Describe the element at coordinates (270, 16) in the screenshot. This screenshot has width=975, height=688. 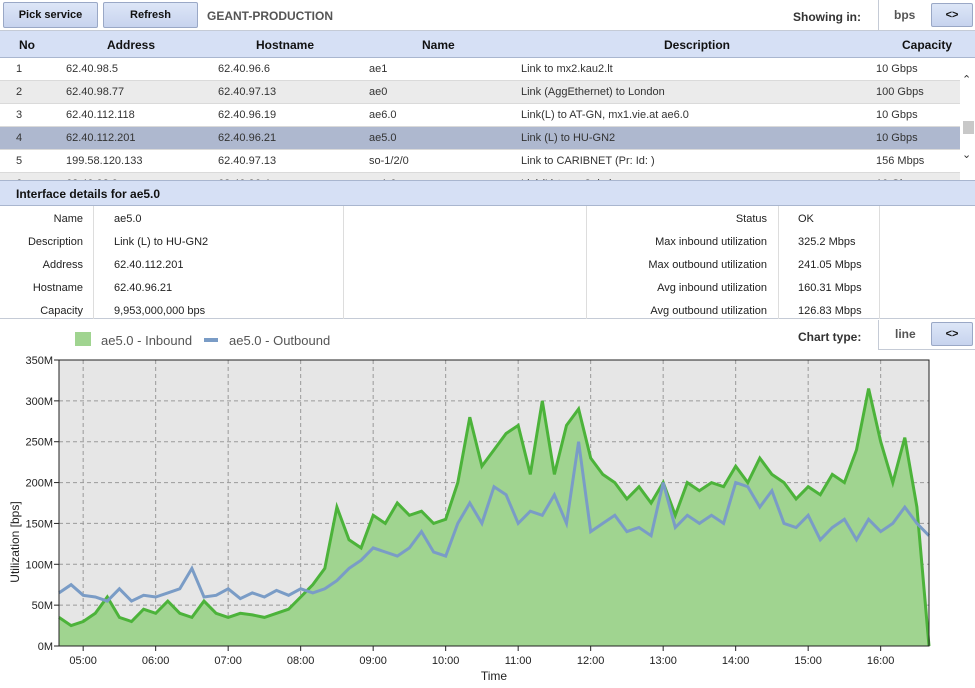
I see `service-name: GEANT-PRODUCTION` at that location.